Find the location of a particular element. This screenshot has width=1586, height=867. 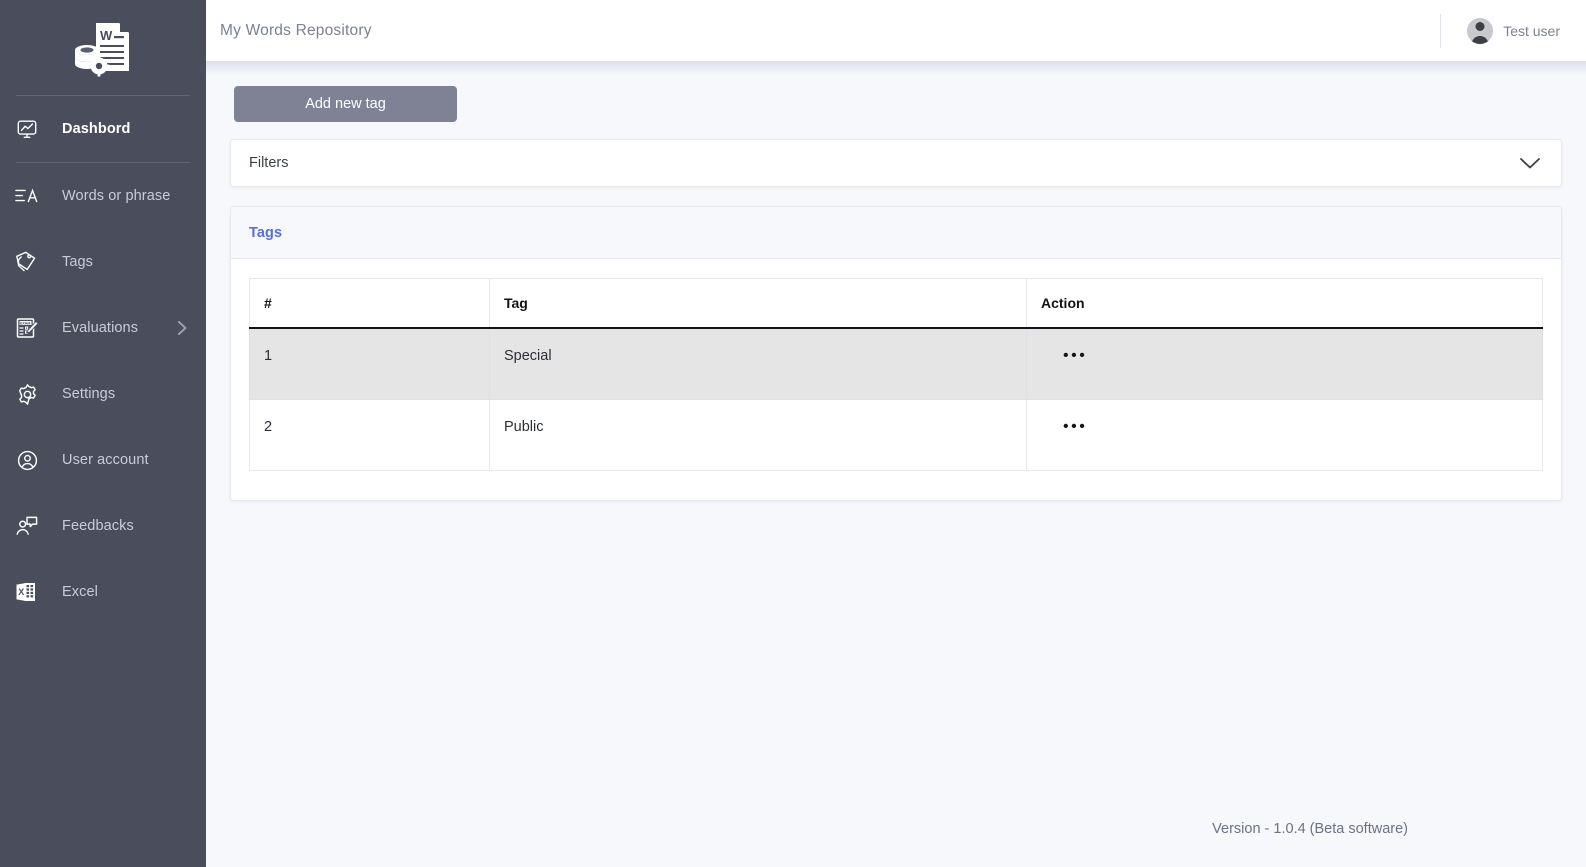

column-header-tag: Tag is located at coordinates (758, 303).